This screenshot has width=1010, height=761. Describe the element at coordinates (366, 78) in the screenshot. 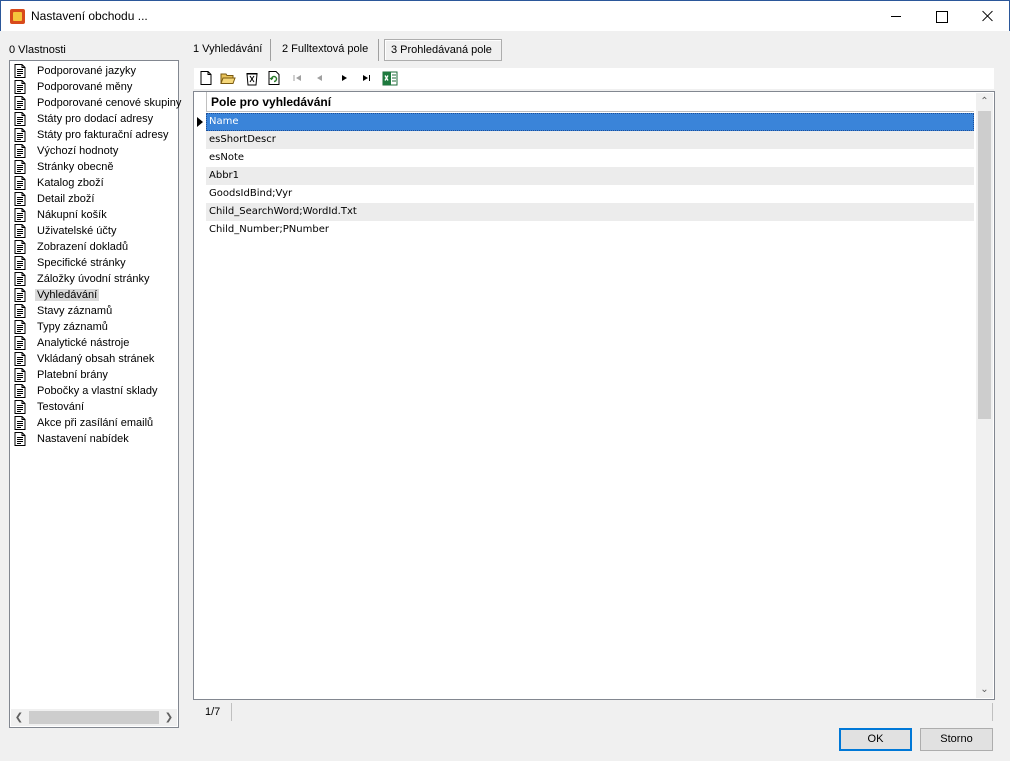

I see `last-record-icon` at that location.